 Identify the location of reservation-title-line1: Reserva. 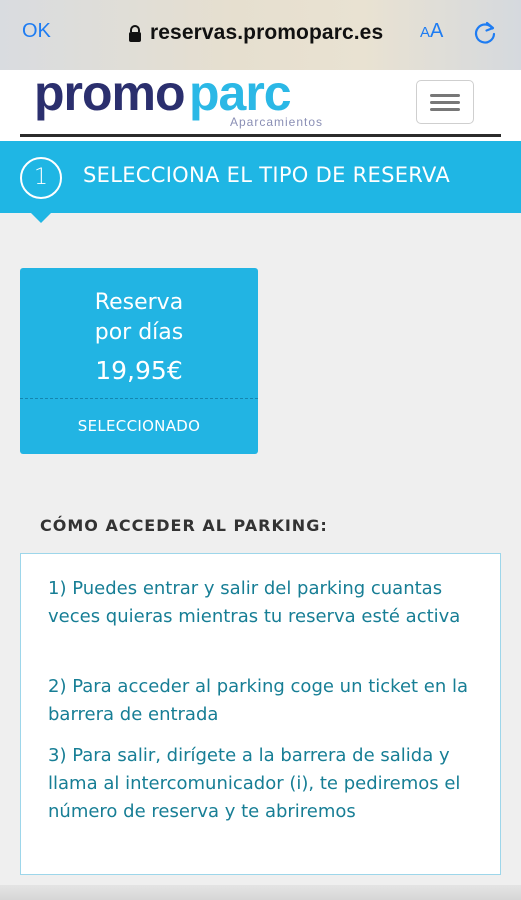
(139, 302).